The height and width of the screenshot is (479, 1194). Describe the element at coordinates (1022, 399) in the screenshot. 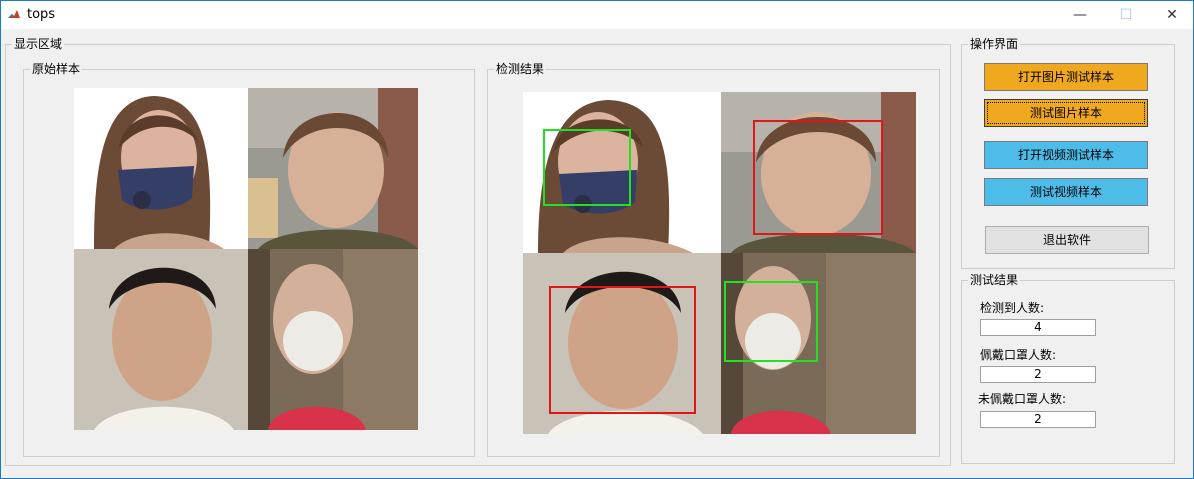

I see `unmasked-count-label: 未佩戴口罩人数:` at that location.